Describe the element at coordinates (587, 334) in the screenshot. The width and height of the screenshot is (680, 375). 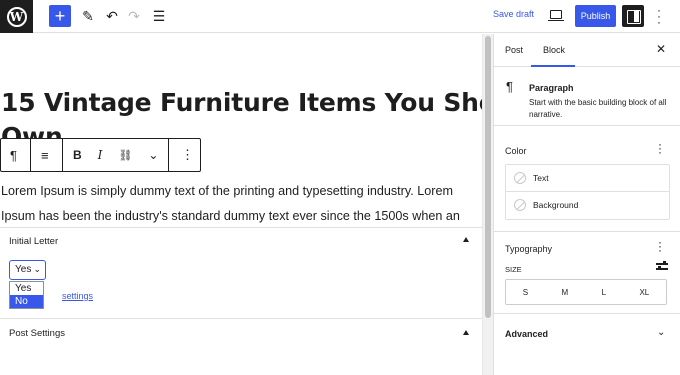
I see `advanced-panel: Advanced ⌄` at that location.